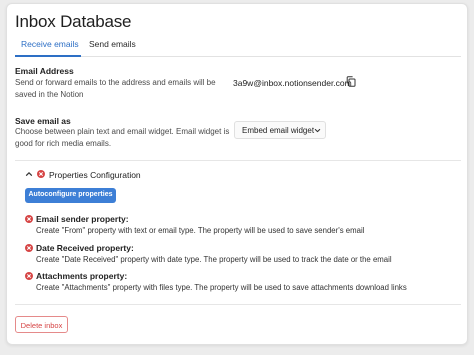 The image size is (474, 355). What do you see at coordinates (63, 143) in the screenshot?
I see `save-email-as-description-line: good for rich media emails.` at bounding box center [63, 143].